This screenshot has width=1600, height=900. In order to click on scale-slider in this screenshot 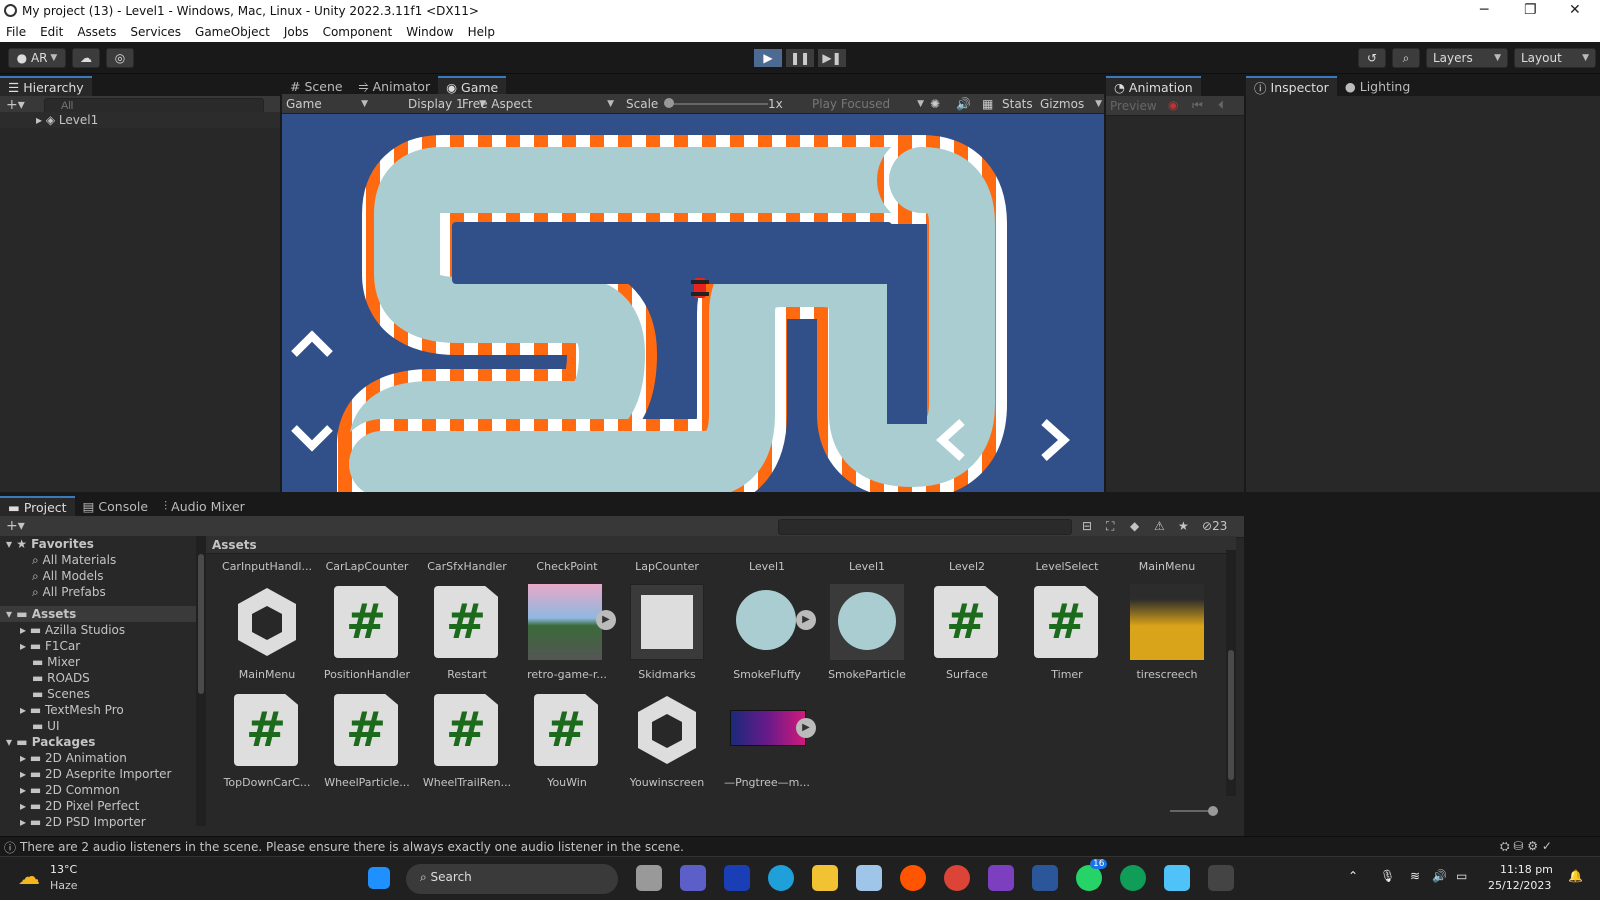, I will do `click(718, 104)`.